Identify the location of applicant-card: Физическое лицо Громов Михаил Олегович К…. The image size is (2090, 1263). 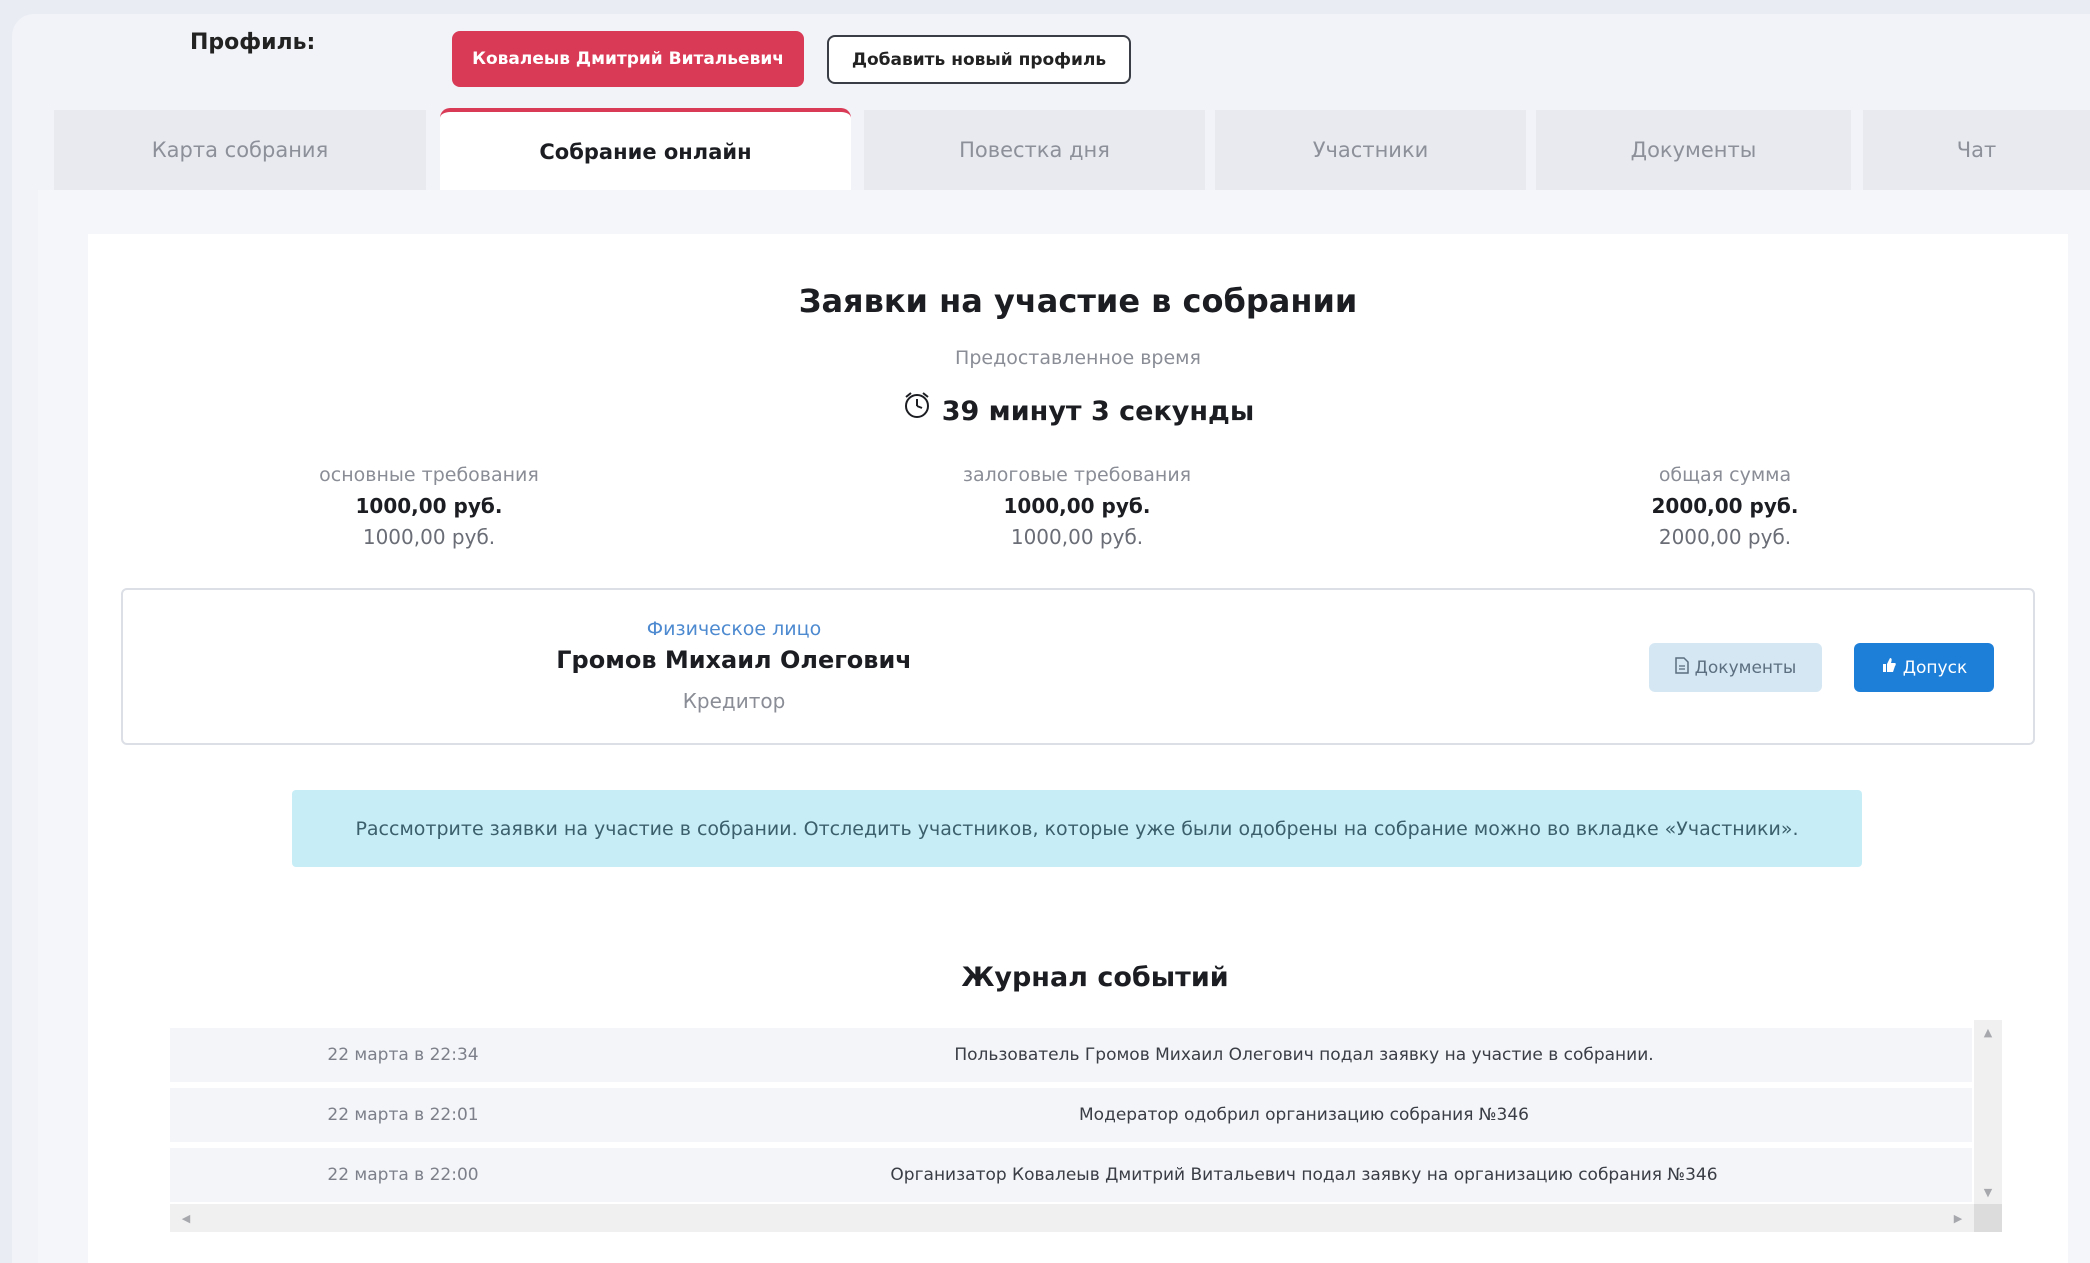
(1078, 666).